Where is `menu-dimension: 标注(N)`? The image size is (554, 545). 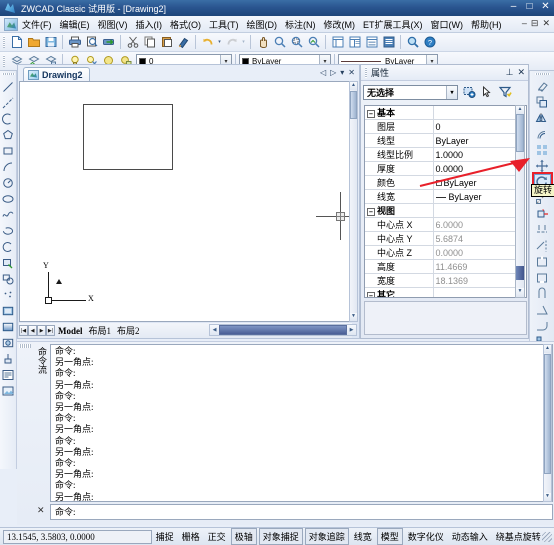 menu-dimension: 标注(N) is located at coordinates (300, 24).